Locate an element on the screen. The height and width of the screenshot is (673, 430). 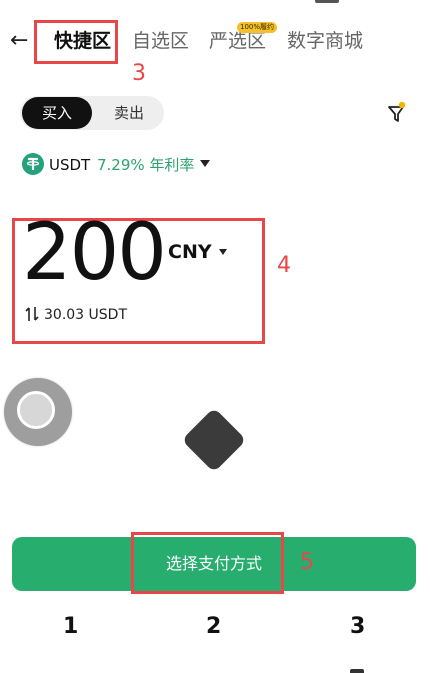
converted-amount: 30.03 USDT is located at coordinates (85, 315).